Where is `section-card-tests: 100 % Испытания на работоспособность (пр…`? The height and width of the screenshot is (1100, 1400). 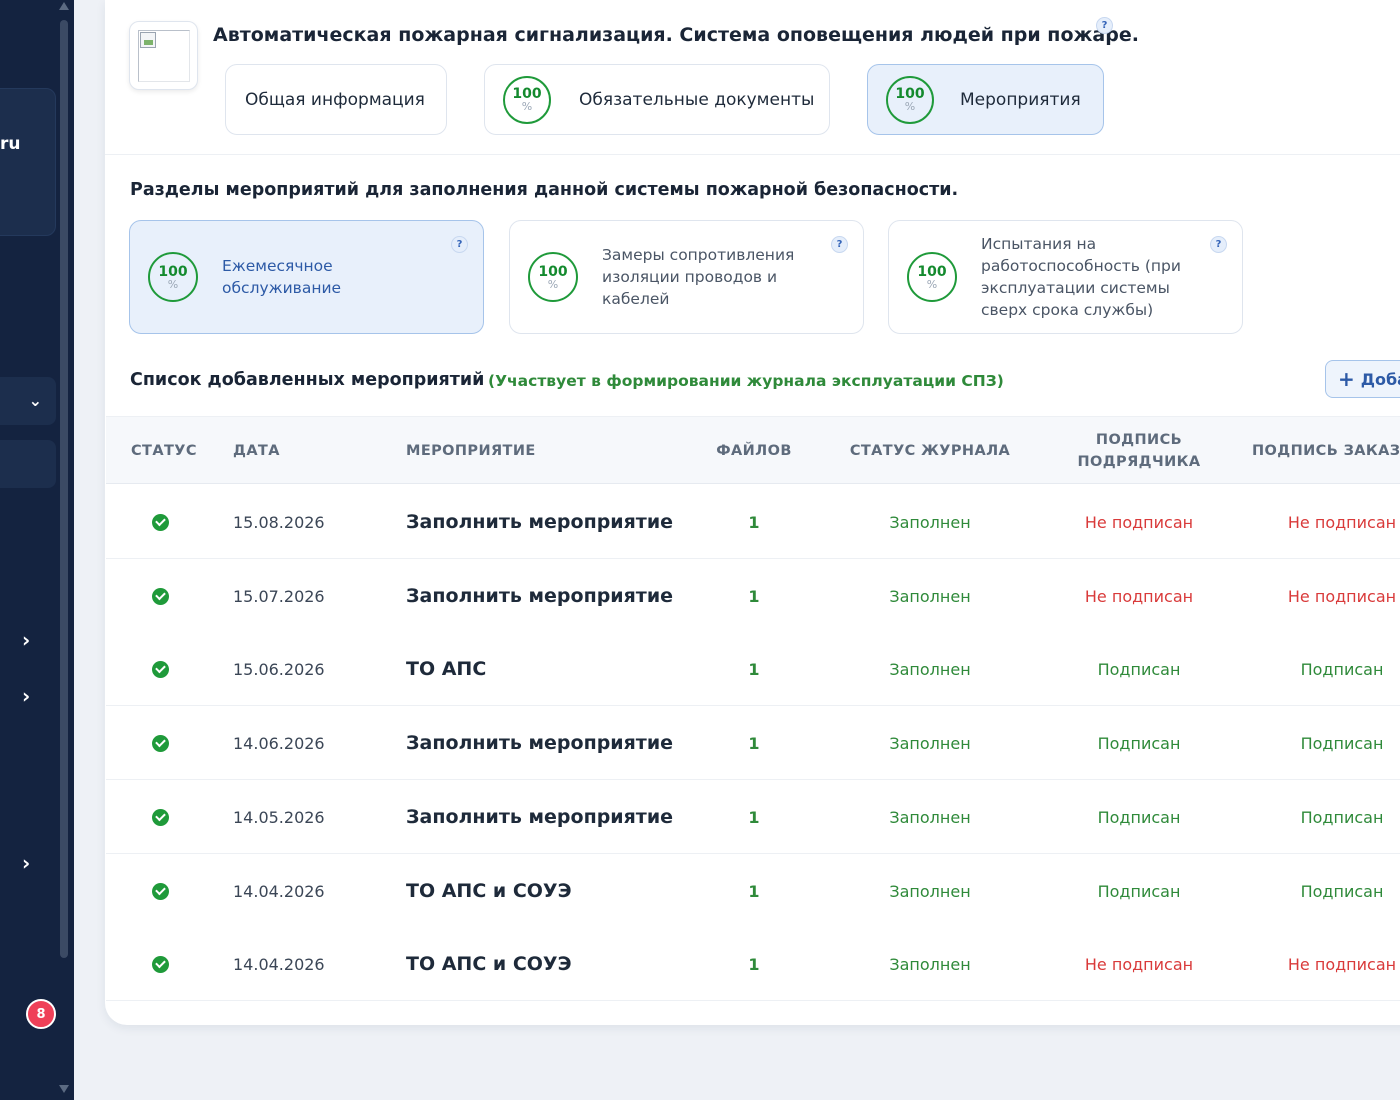
section-card-tests: 100 % Испытания на работоспособность (пр… is located at coordinates (1065, 277).